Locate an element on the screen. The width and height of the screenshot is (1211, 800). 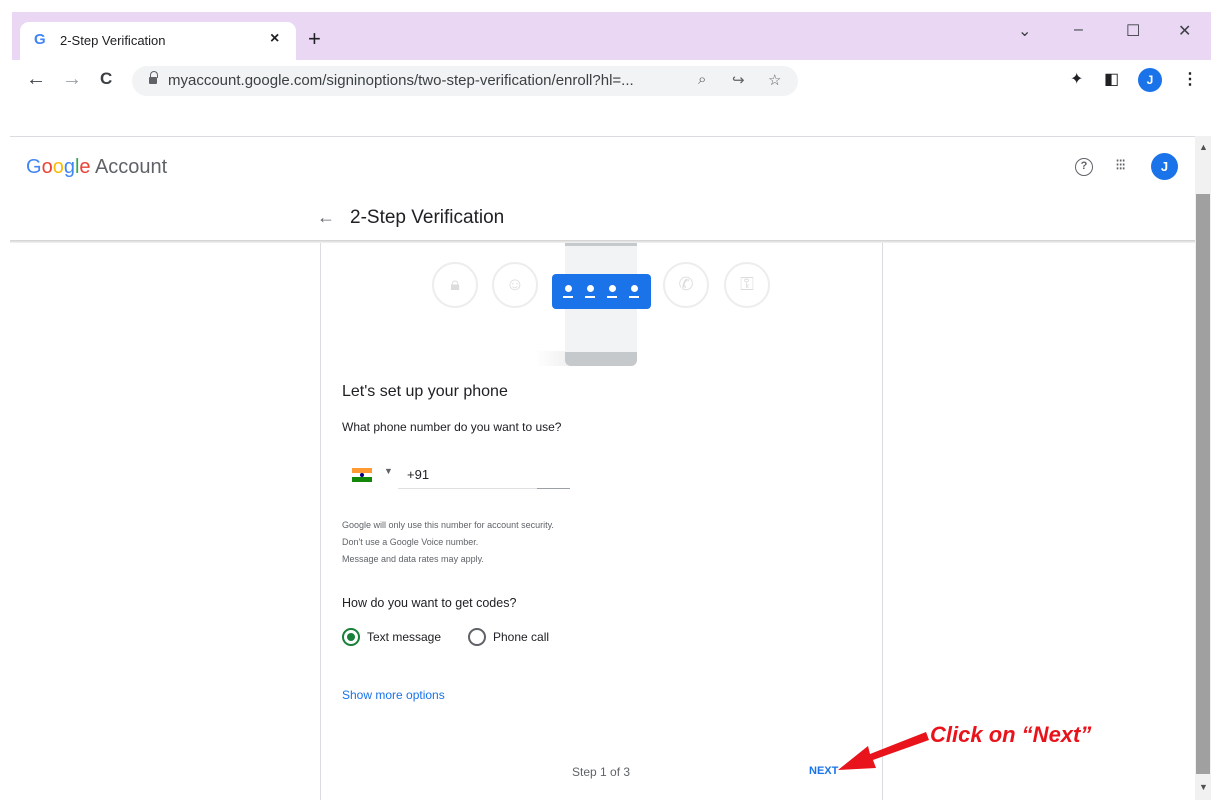
minimize-icon: – is located at coordinates (1078, 30).